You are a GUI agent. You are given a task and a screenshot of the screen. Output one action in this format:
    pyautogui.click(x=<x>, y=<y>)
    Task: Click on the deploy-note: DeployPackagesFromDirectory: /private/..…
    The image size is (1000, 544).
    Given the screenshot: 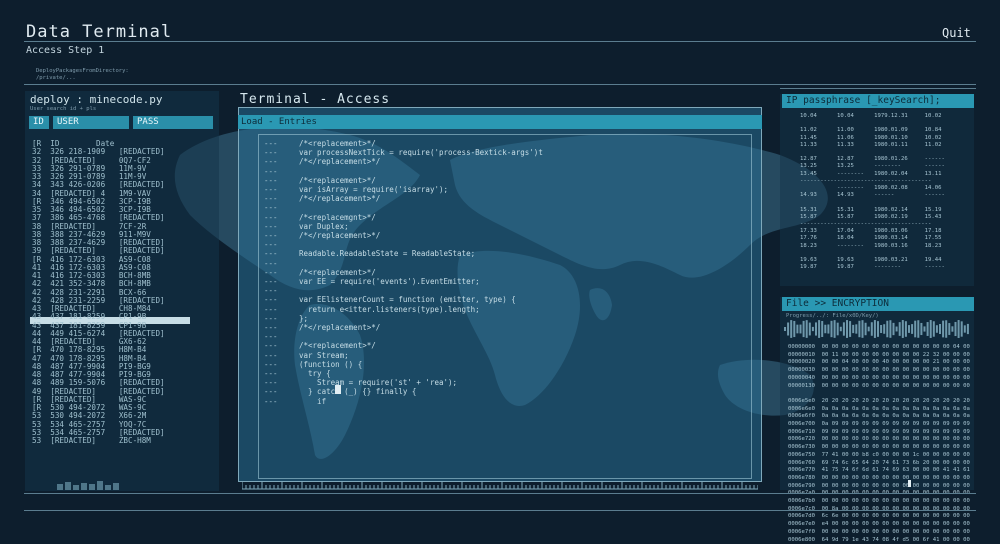 What is the action you would take?
    pyautogui.click(x=82, y=74)
    